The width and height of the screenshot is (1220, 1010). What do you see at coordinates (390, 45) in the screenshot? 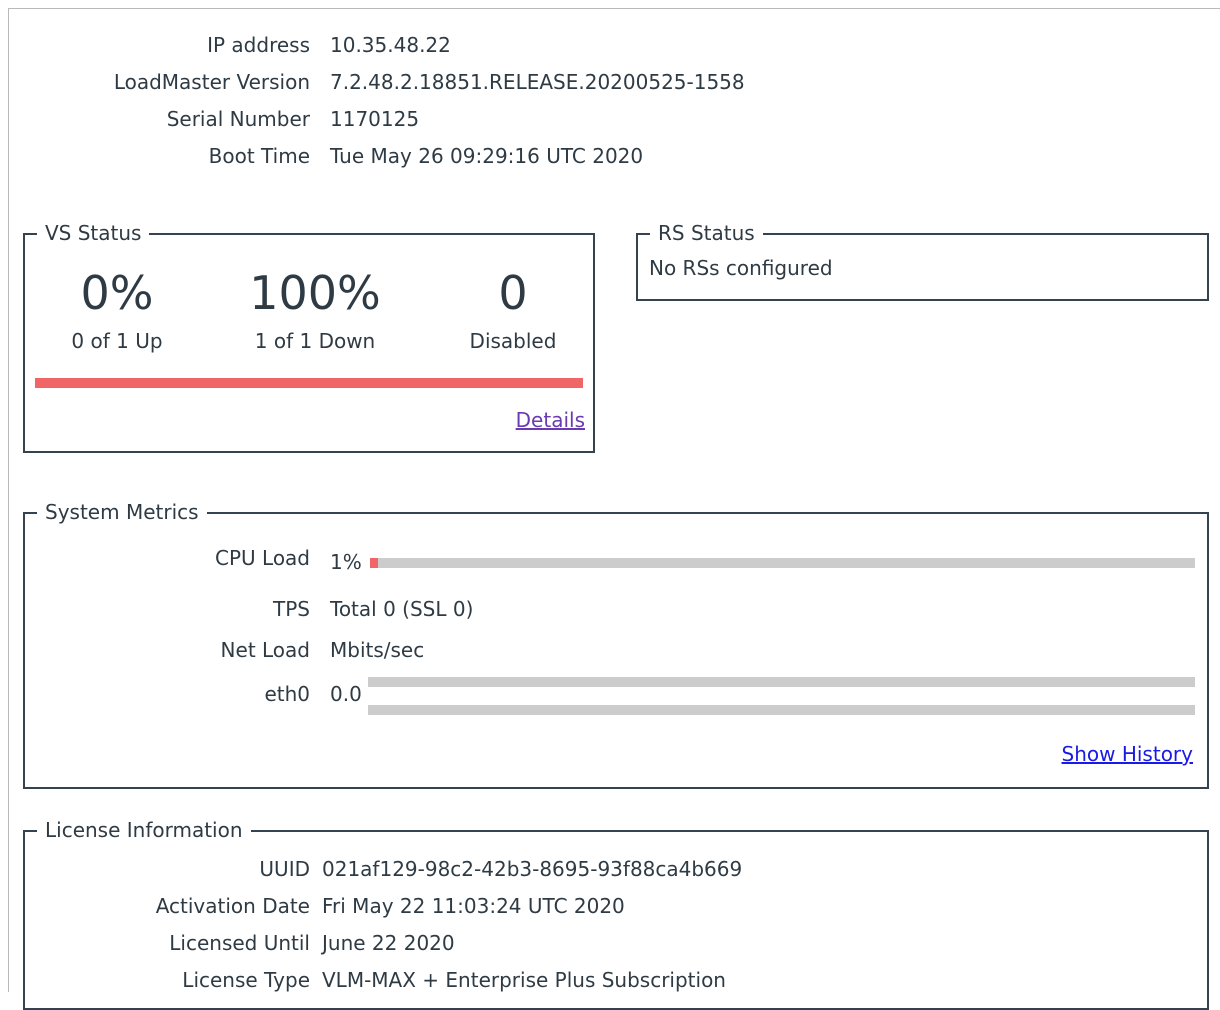
I see `ip-address-value: 10.35.48.22` at bounding box center [390, 45].